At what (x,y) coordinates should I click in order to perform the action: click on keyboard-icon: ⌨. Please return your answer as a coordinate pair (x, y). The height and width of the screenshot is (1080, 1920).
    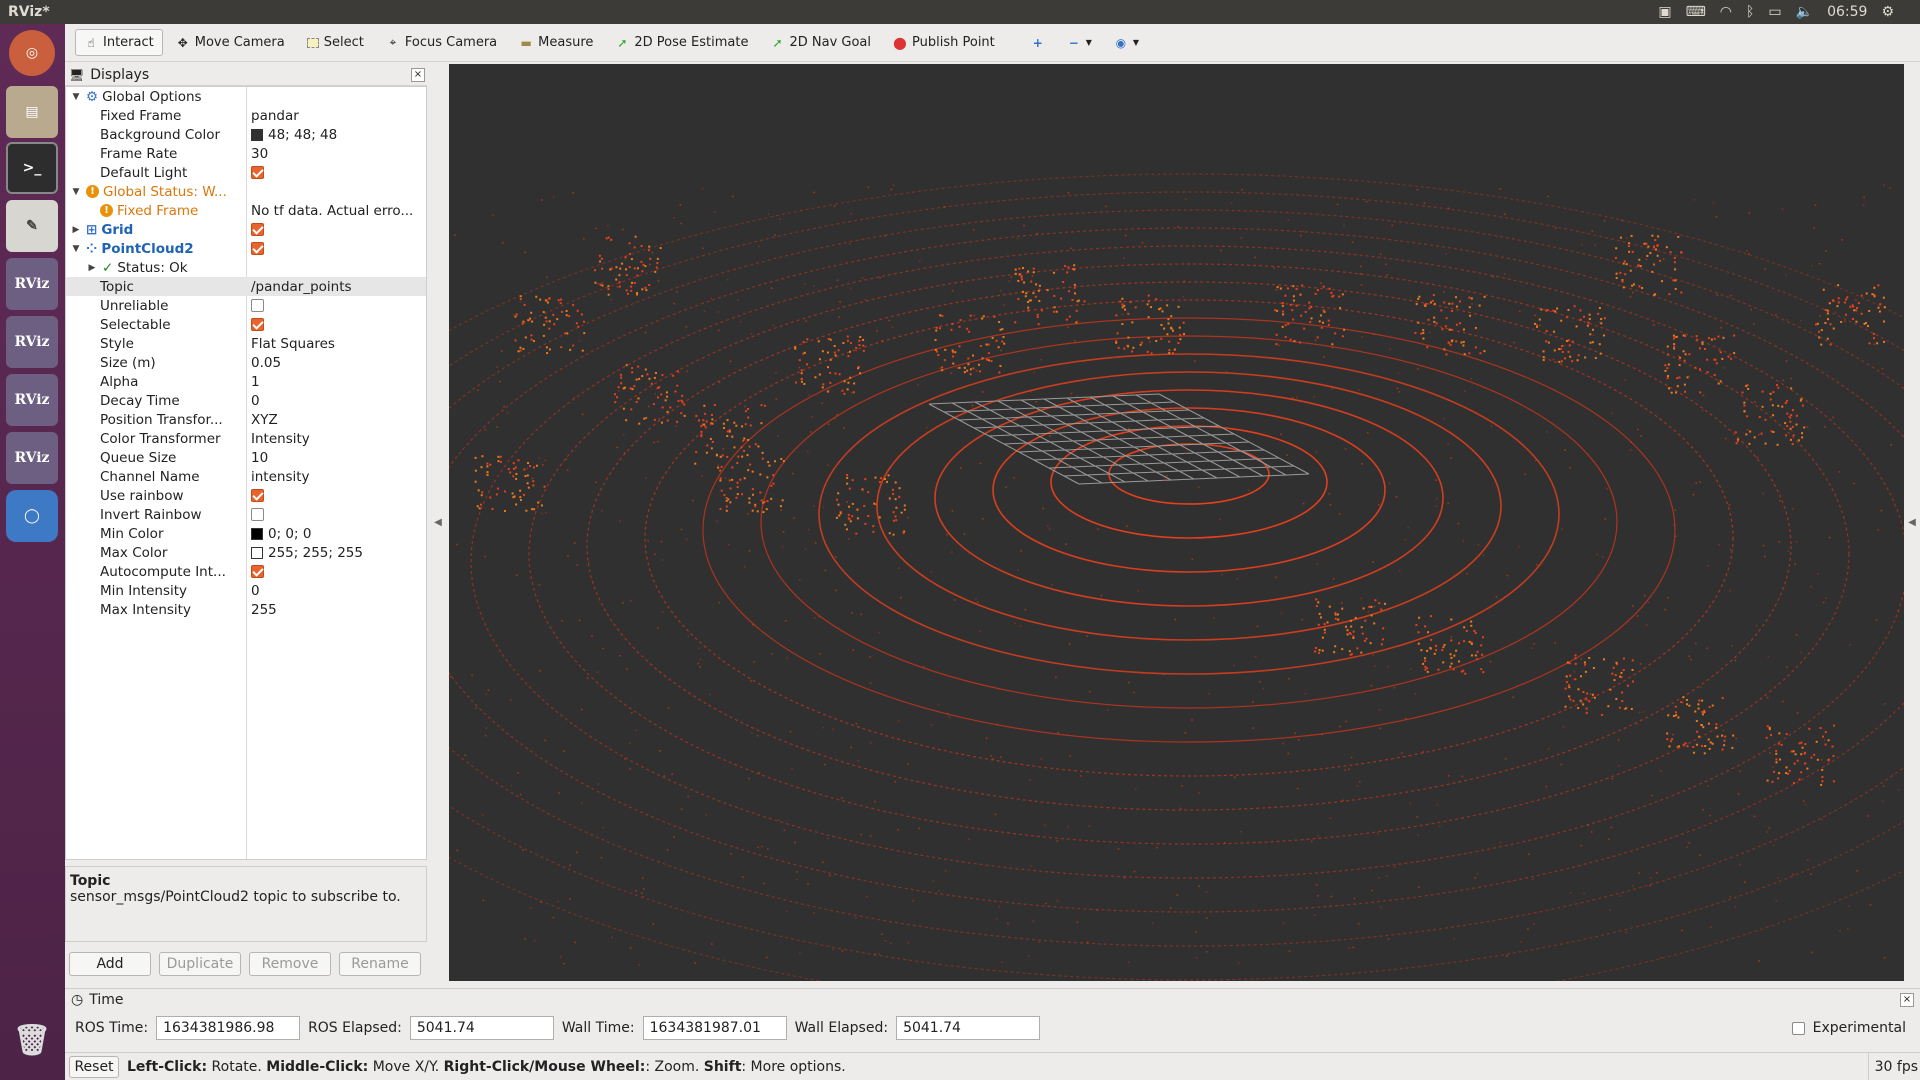
    Looking at the image, I should click on (1696, 12).